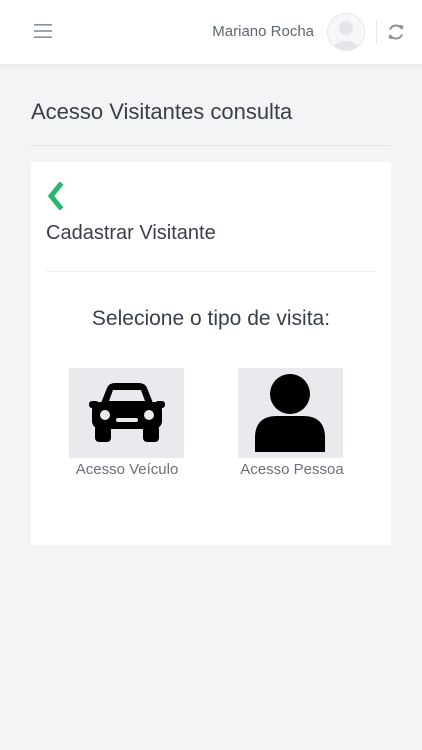 Image resolution: width=422 pixels, height=750 pixels. I want to click on refresh-icon, so click(396, 32).